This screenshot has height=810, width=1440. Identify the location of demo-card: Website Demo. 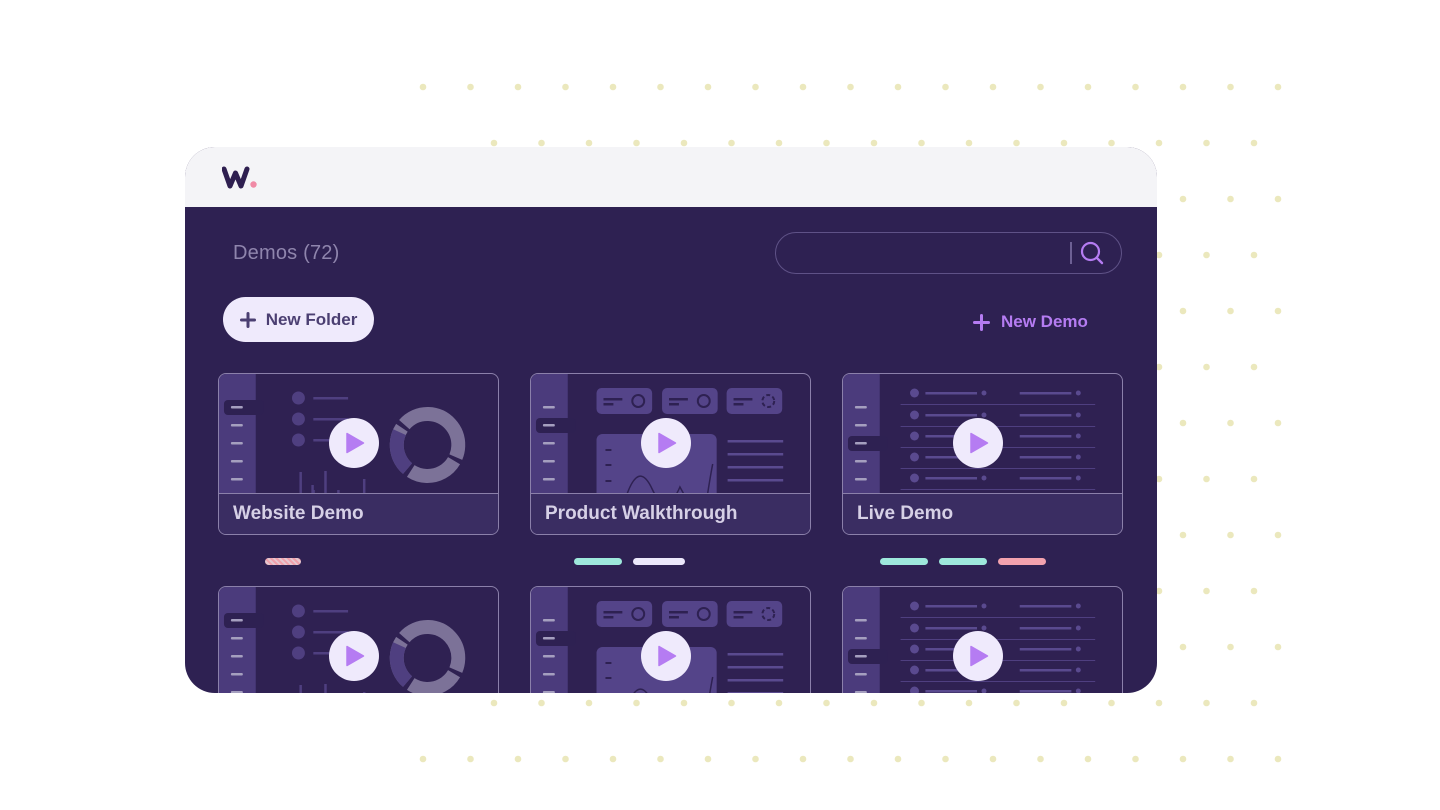
(358, 454).